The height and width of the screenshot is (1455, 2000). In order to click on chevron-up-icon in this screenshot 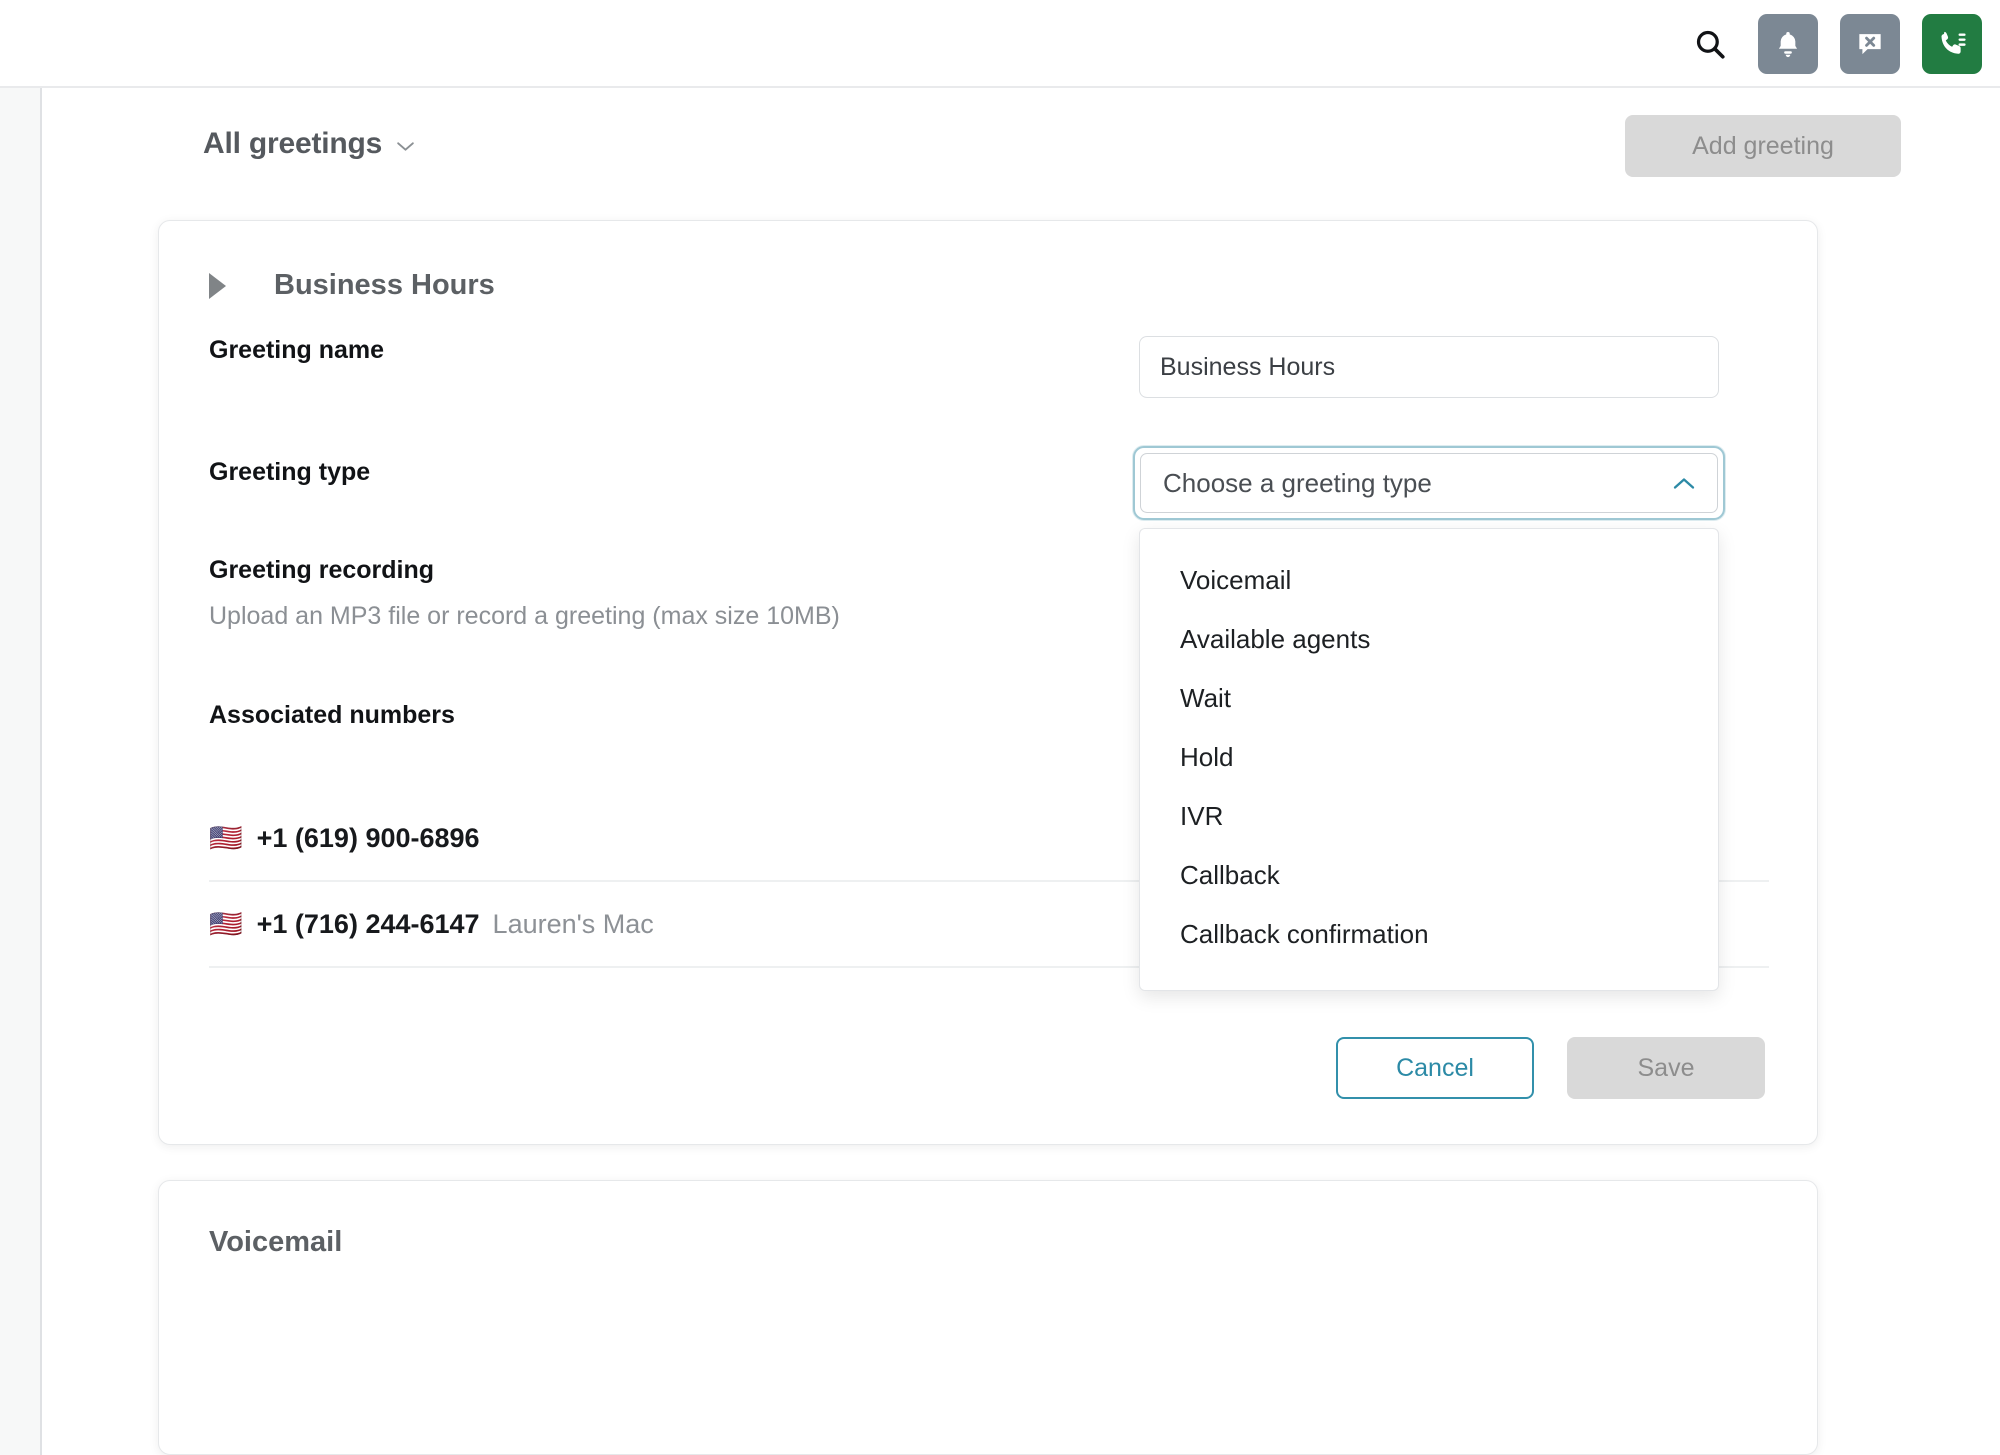, I will do `click(1684, 483)`.